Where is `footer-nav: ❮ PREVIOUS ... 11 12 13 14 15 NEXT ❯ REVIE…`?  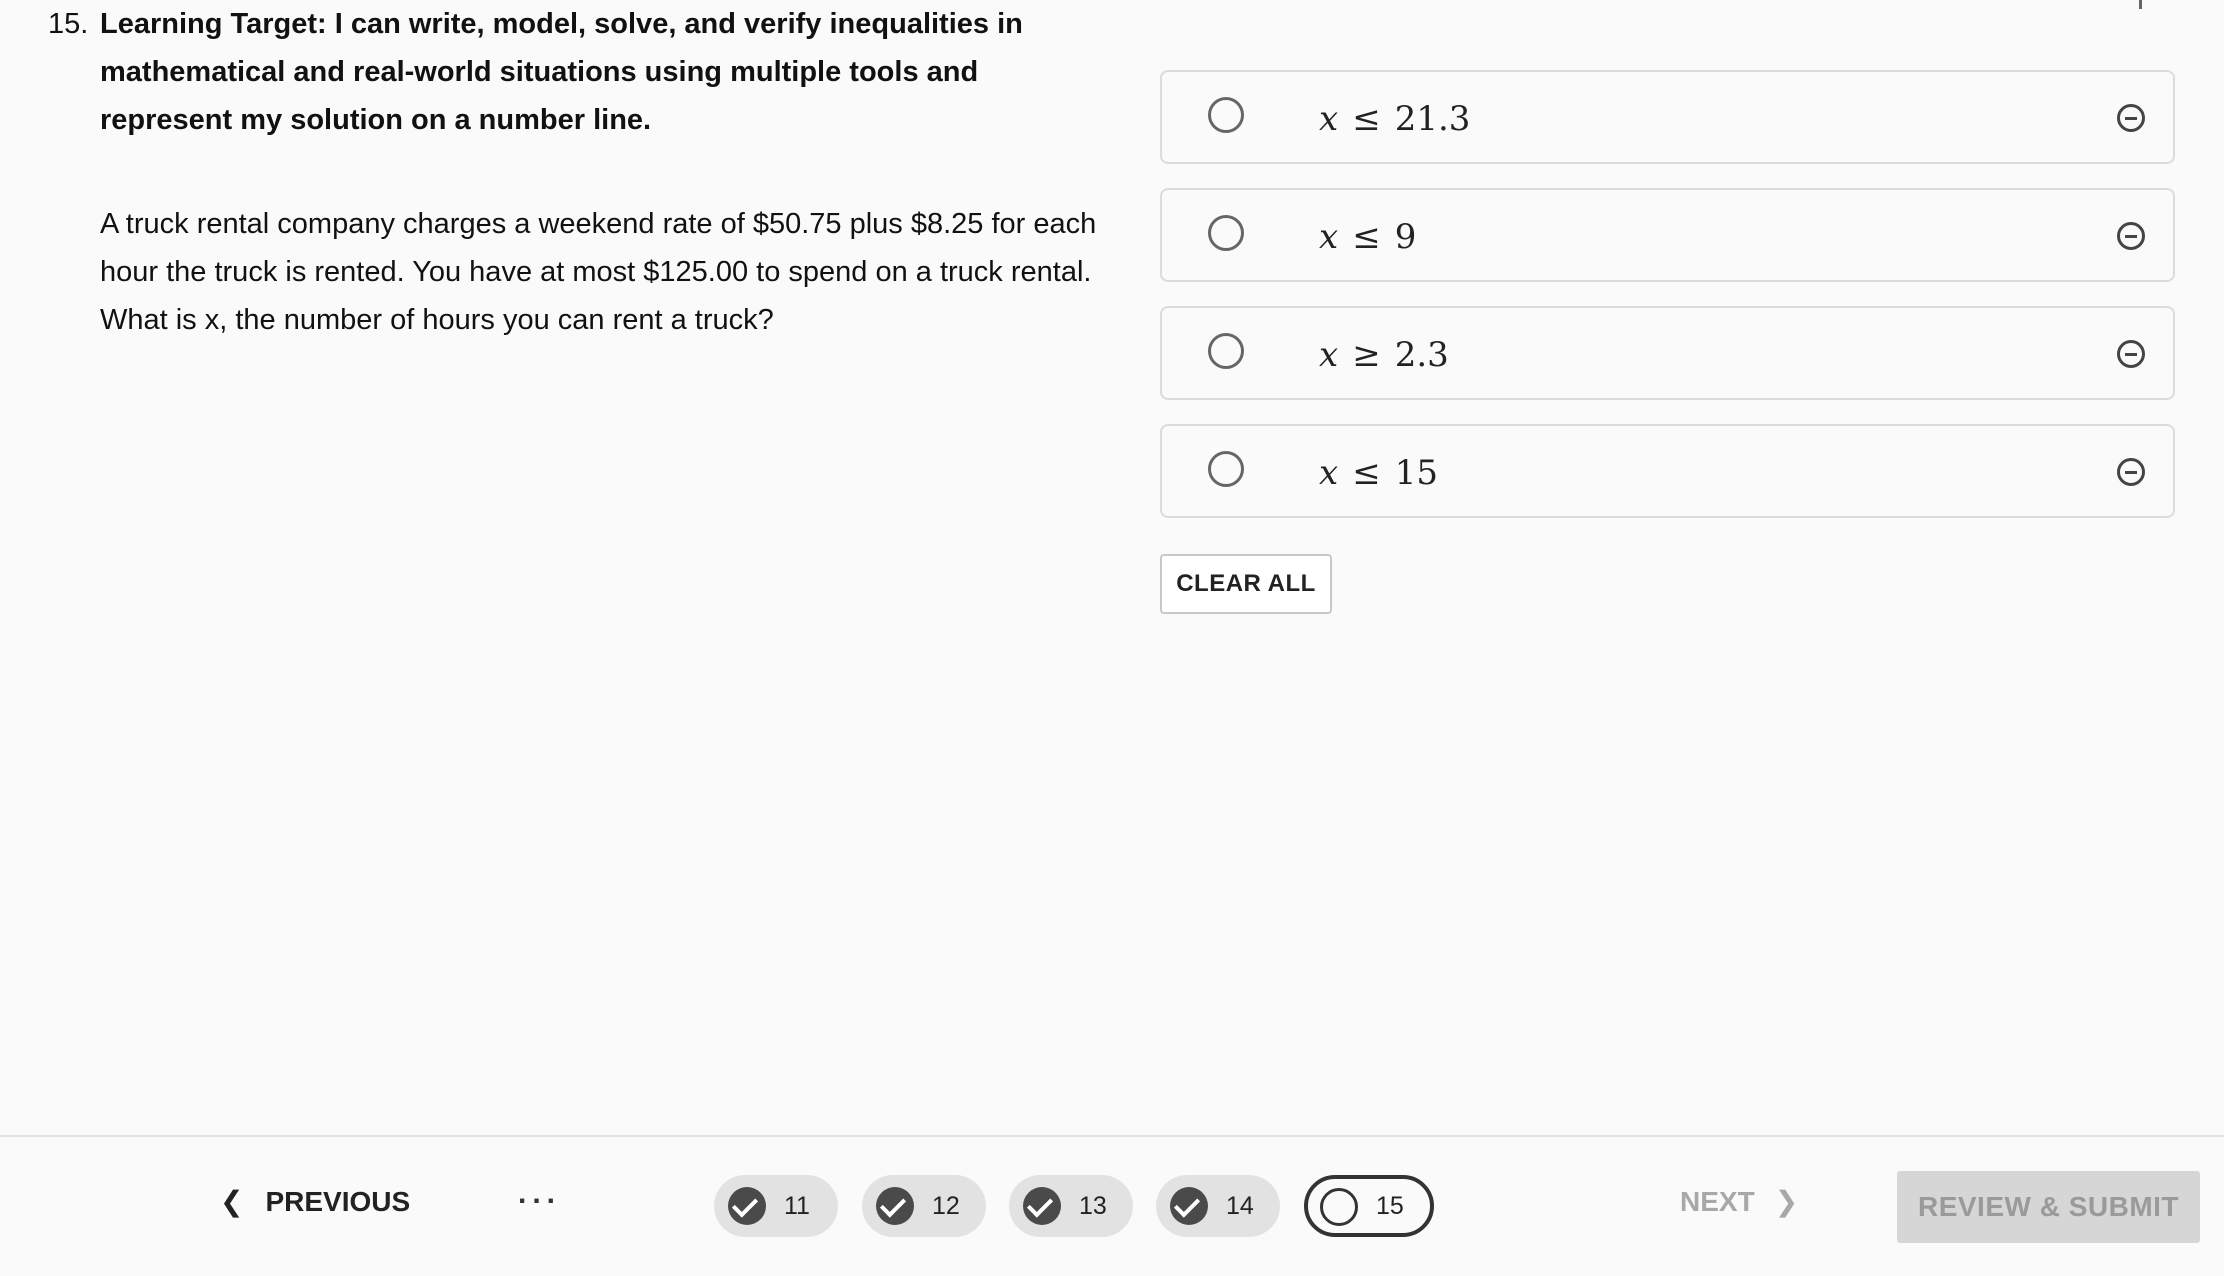 footer-nav: ❮ PREVIOUS ... 11 12 13 14 15 NEXT ❯ REVIE… is located at coordinates (1112, 1205).